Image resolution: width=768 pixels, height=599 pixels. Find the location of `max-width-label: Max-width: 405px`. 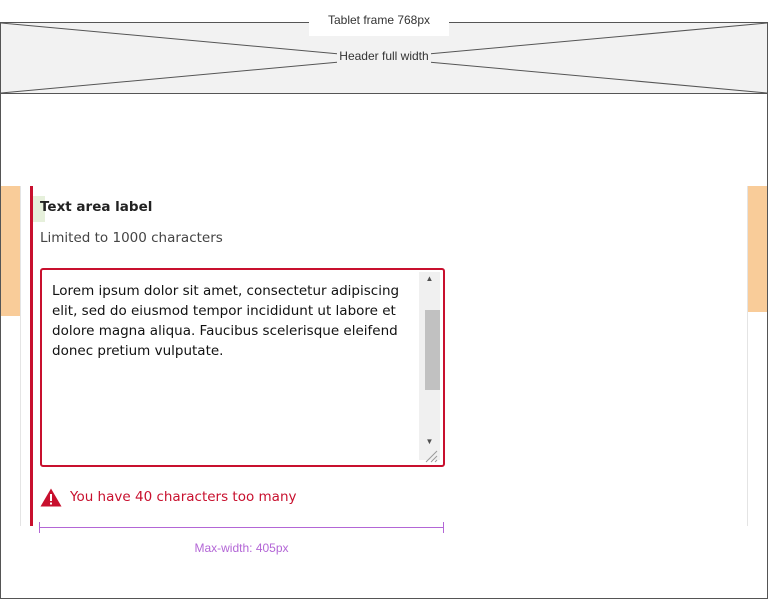

max-width-label: Max-width: 405px is located at coordinates (241, 548).